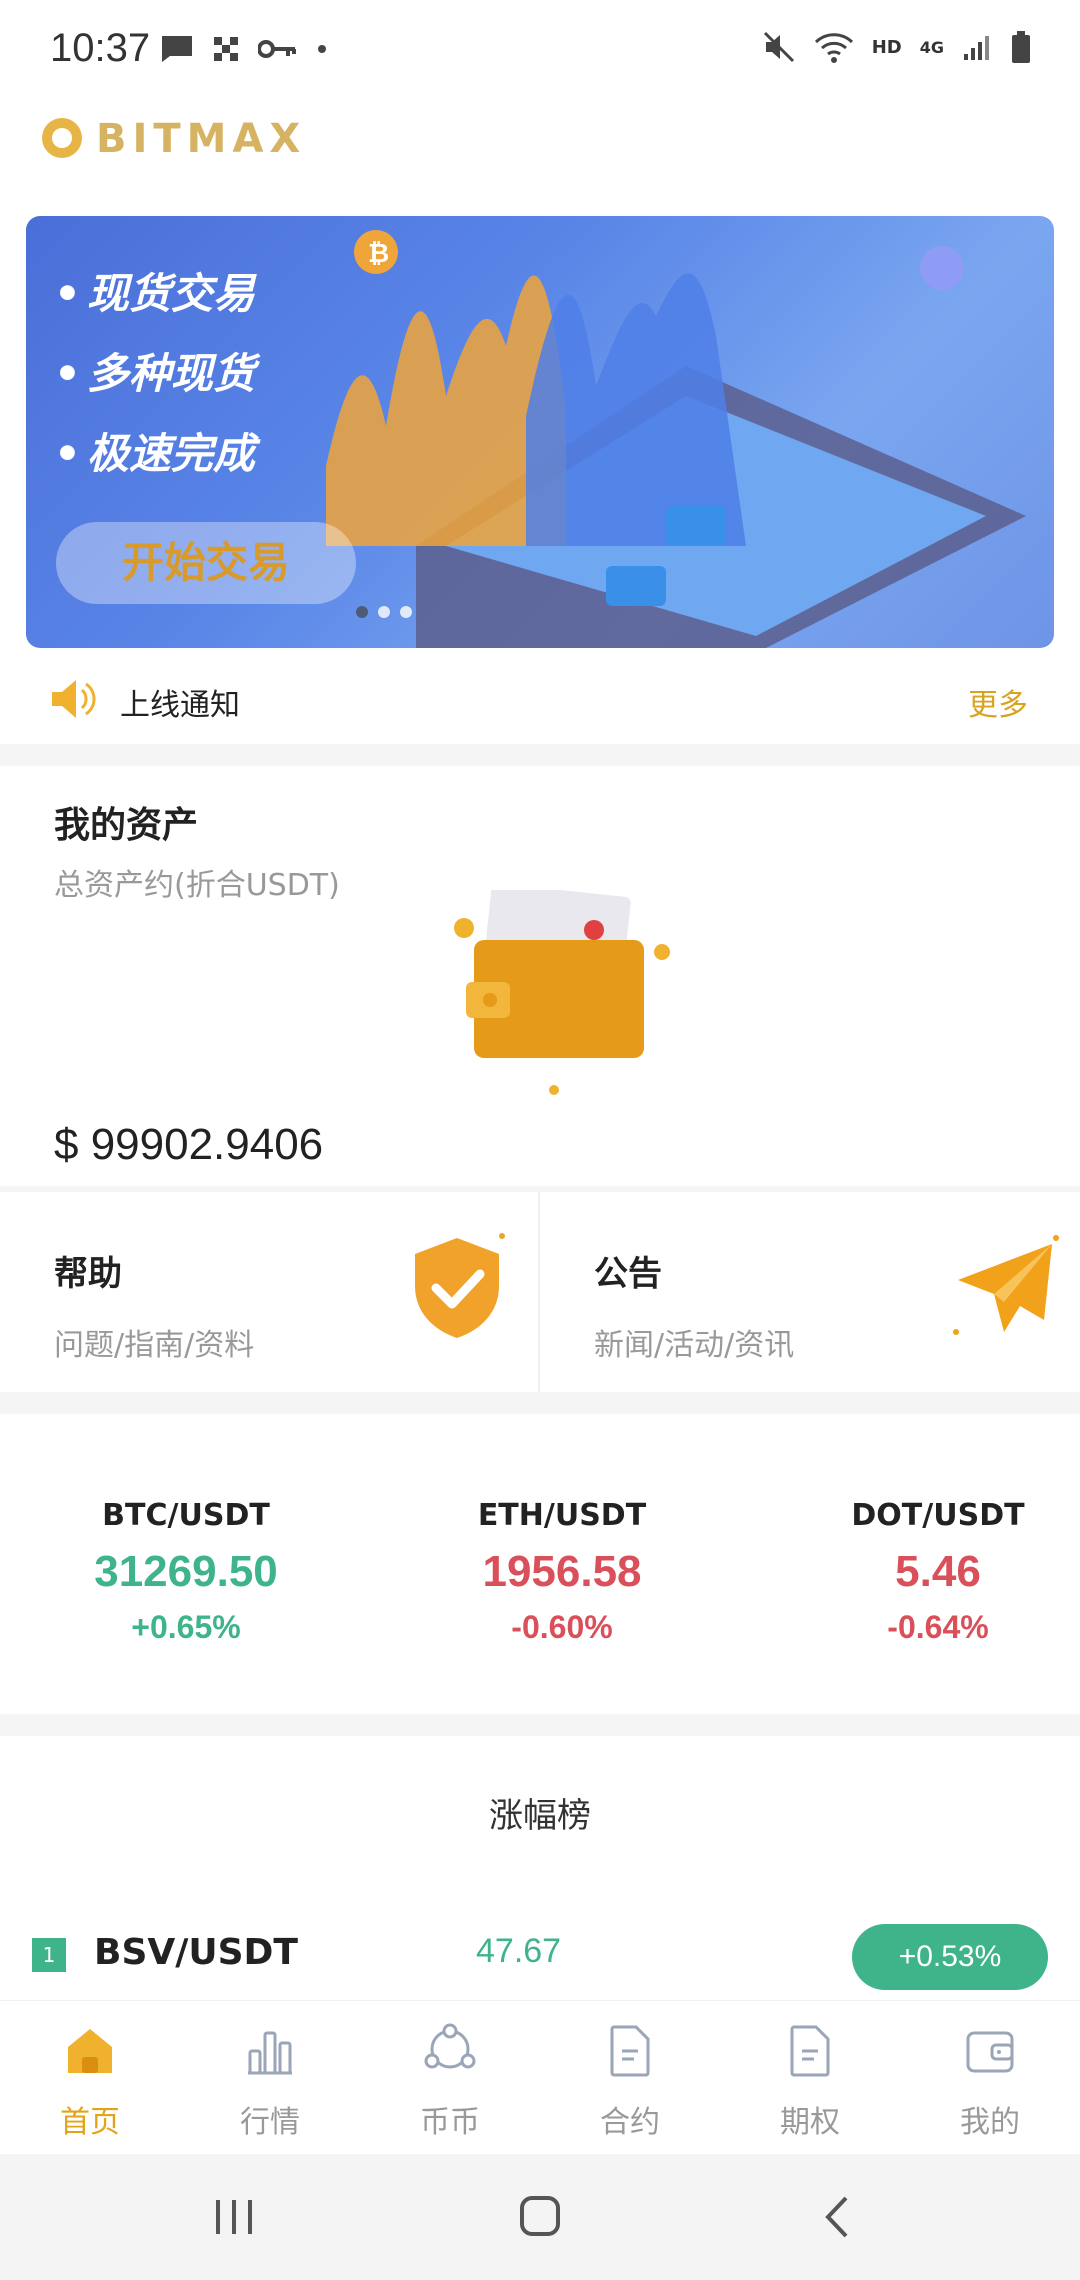 This screenshot has width=1080, height=2280. Describe the element at coordinates (950, 1957) in the screenshot. I see `rank-change-pill: +0.53%` at that location.